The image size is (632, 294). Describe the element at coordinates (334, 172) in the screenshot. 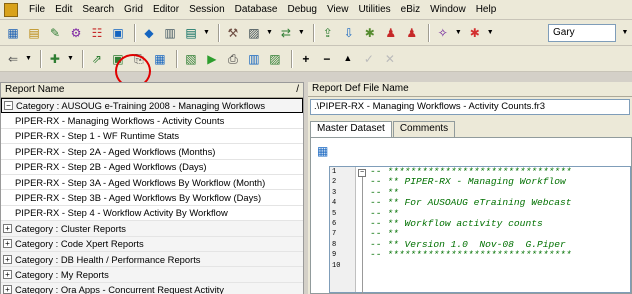

I see `line-number: 1` at that location.